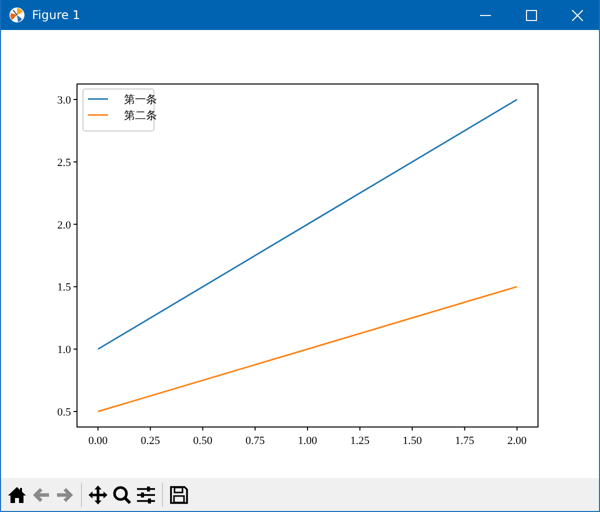 This screenshot has width=600, height=512. I want to click on pan-button, so click(98, 495).